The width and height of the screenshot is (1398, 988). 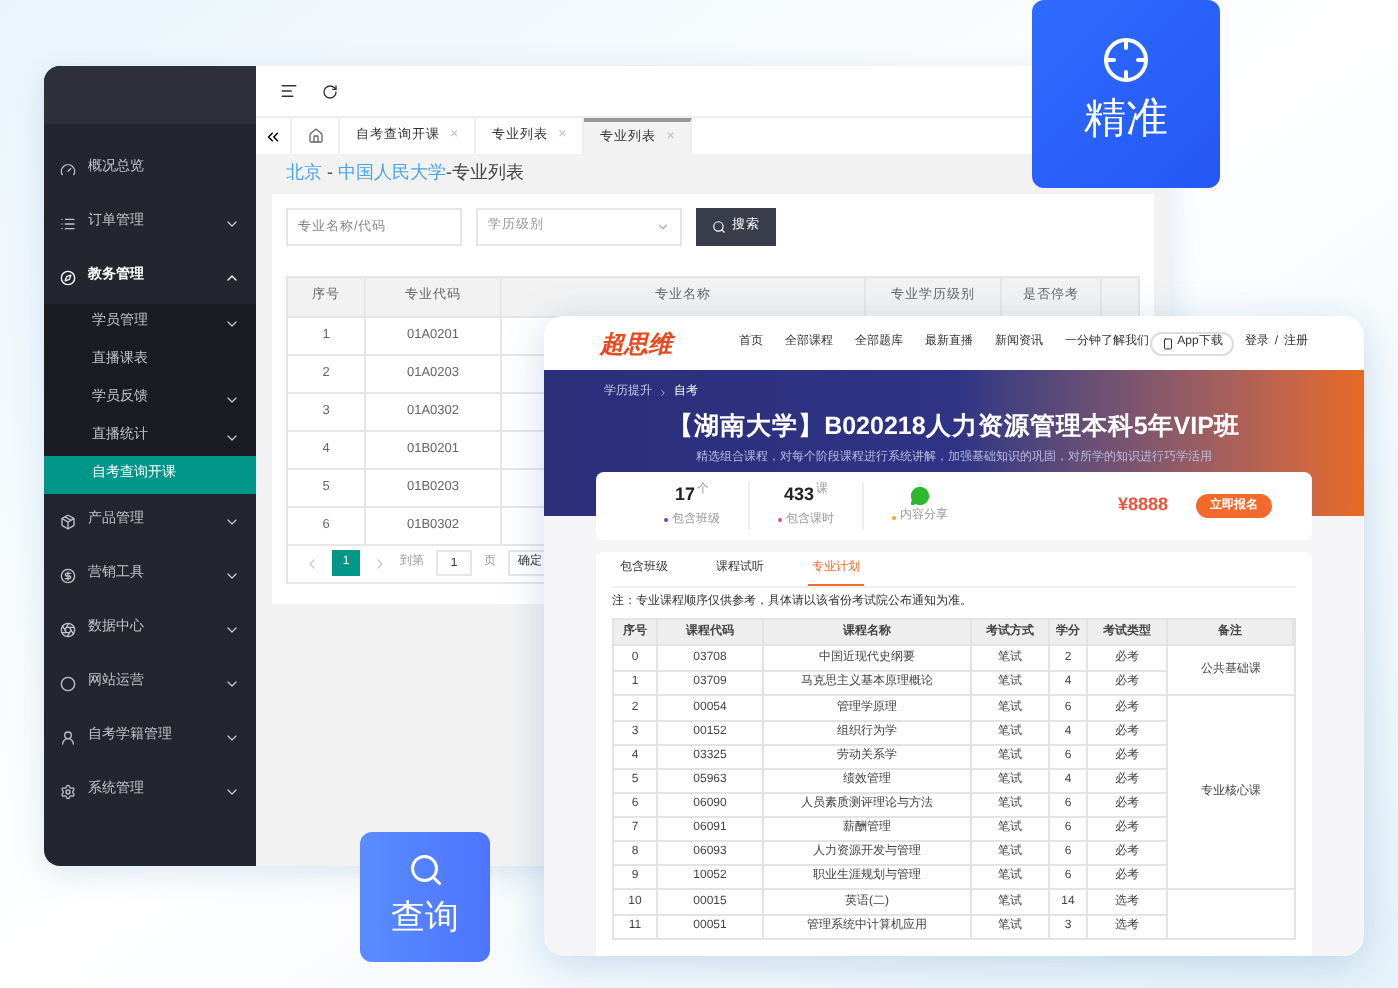 I want to click on chat-bubble-icon, so click(x=920, y=496).